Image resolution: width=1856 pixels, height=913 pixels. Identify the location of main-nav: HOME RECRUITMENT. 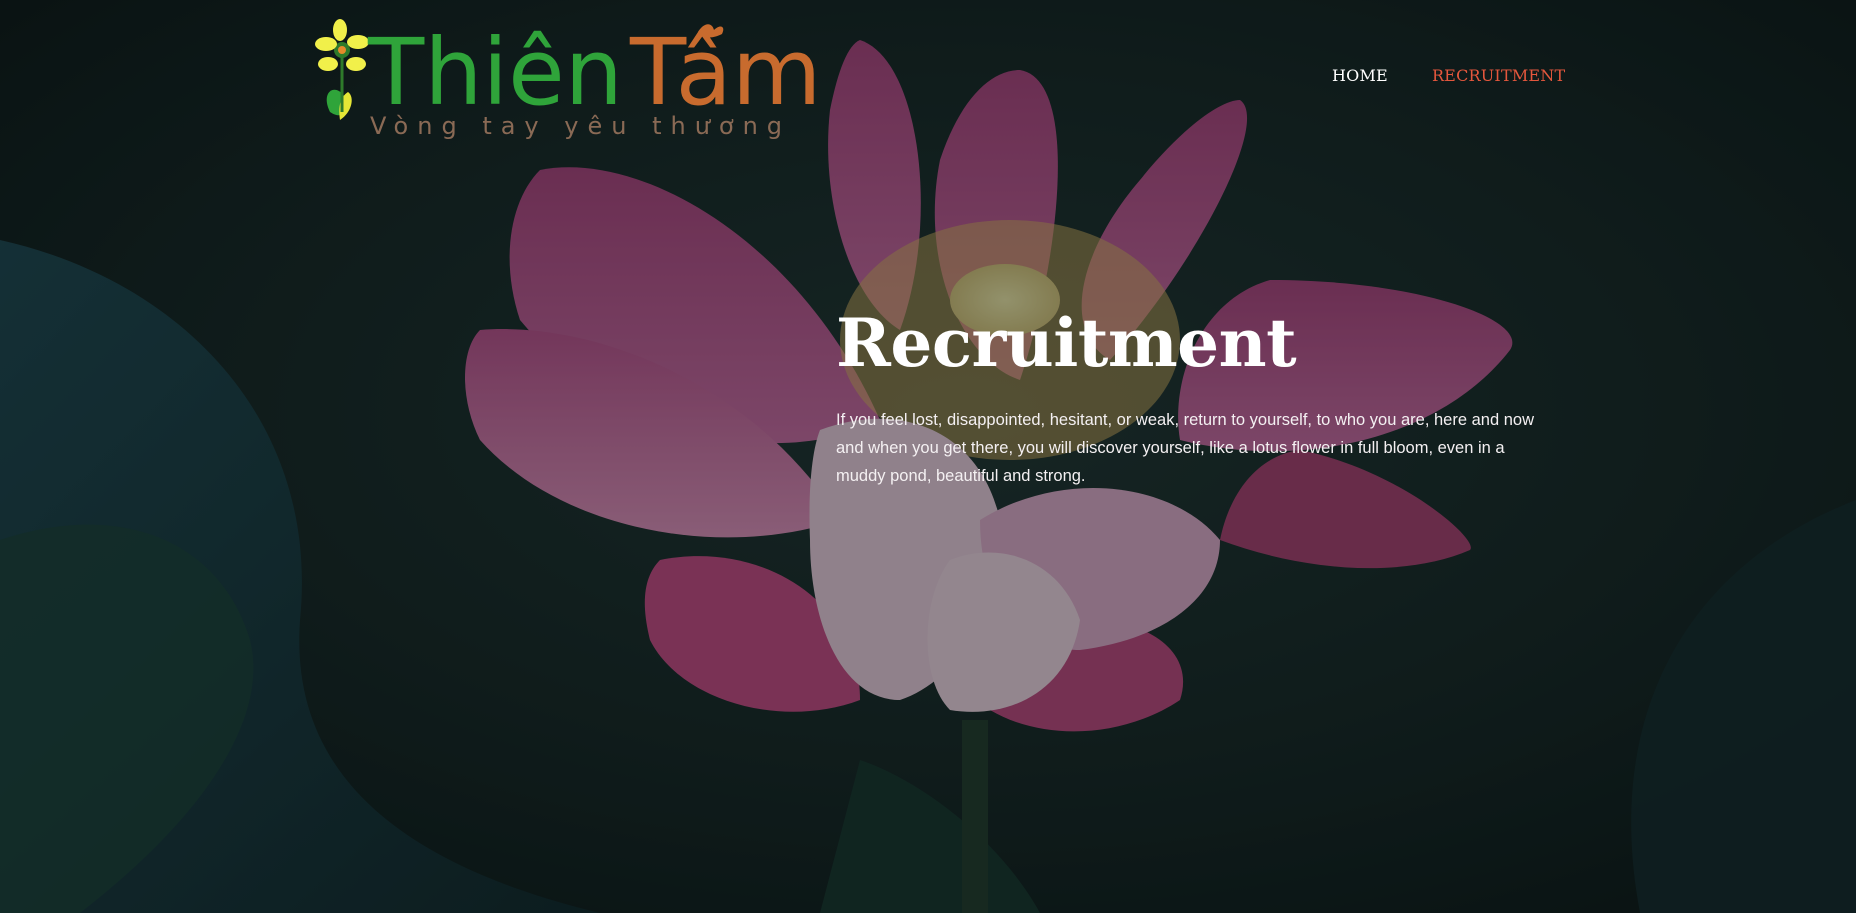
(1448, 75).